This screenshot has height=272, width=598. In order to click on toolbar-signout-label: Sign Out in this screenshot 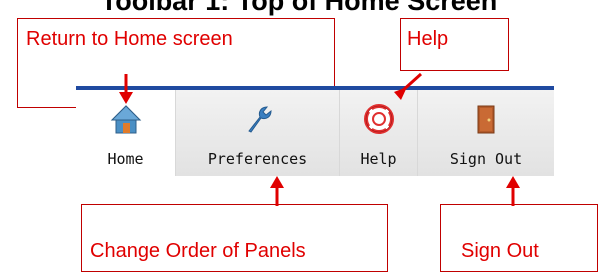, I will do `click(486, 159)`.